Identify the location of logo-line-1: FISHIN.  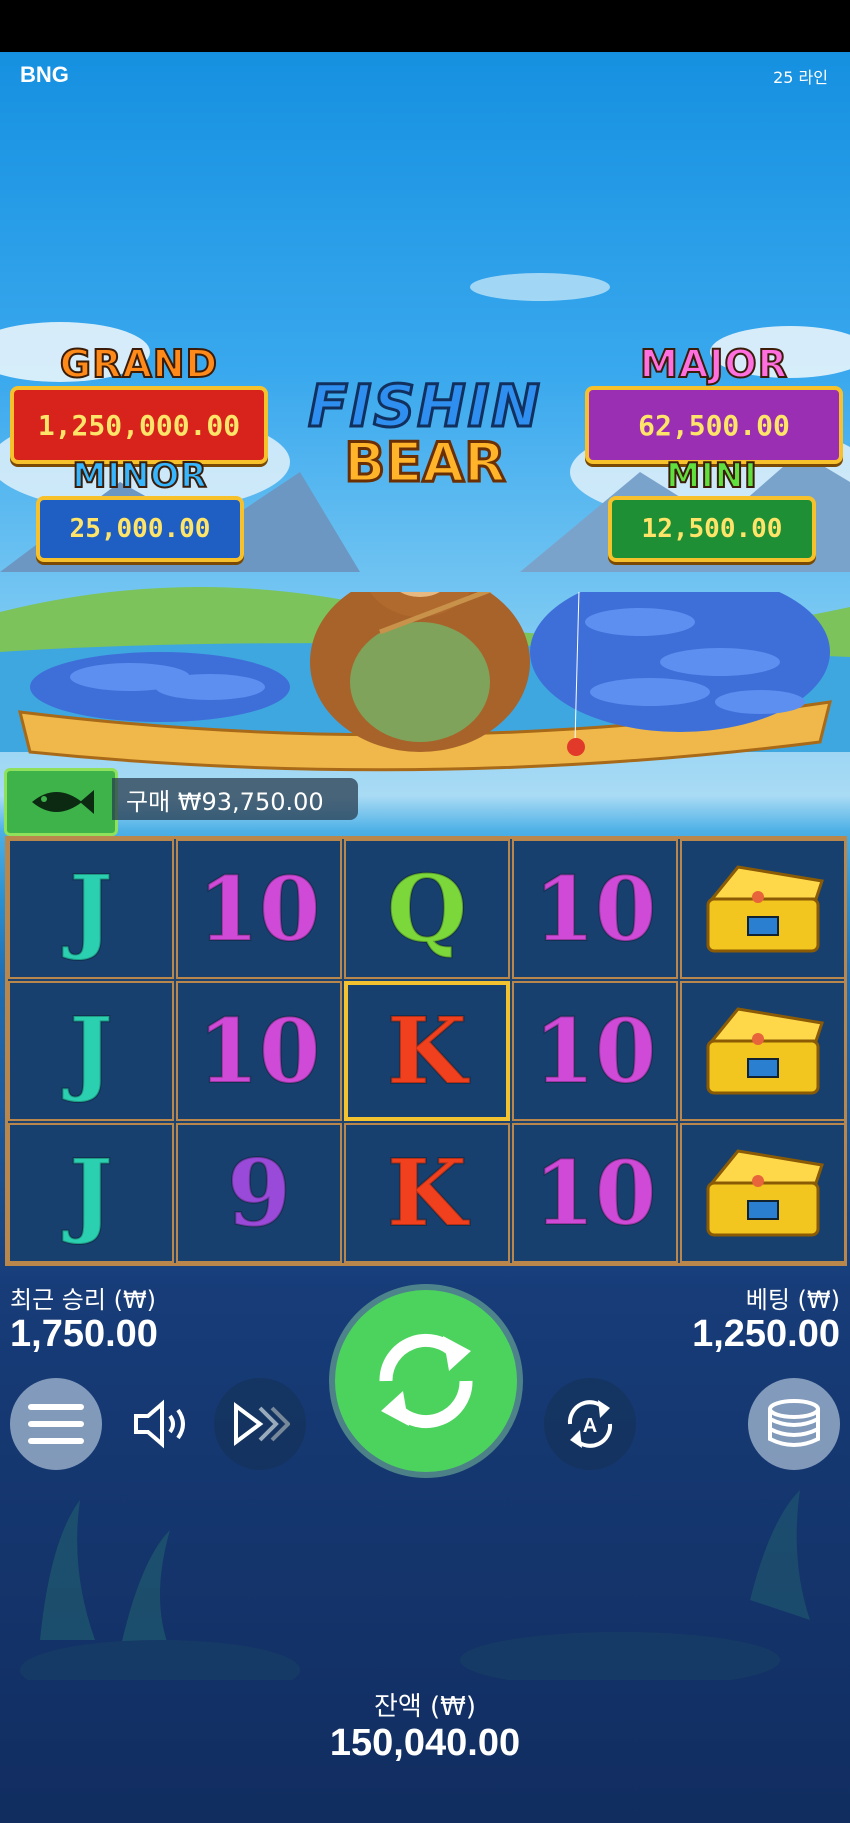
(424, 406).